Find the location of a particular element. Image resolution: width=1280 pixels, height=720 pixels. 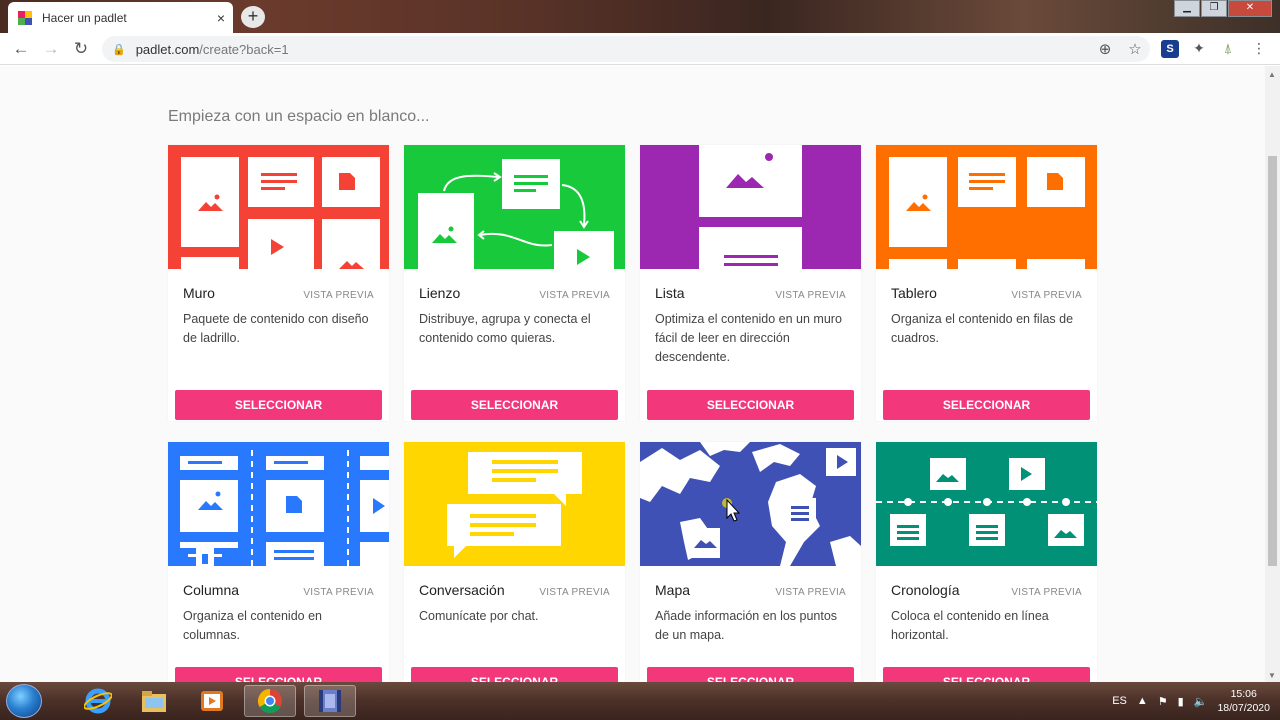

browser-tab: Hacer un padlet × is located at coordinates (120, 17).